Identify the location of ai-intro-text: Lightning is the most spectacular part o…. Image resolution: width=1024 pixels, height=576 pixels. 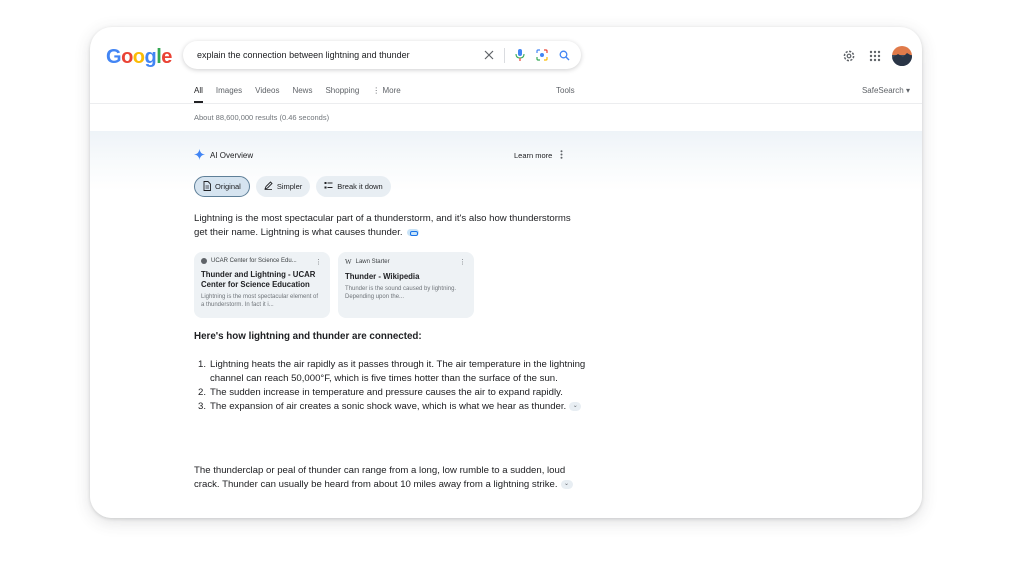
(382, 225).